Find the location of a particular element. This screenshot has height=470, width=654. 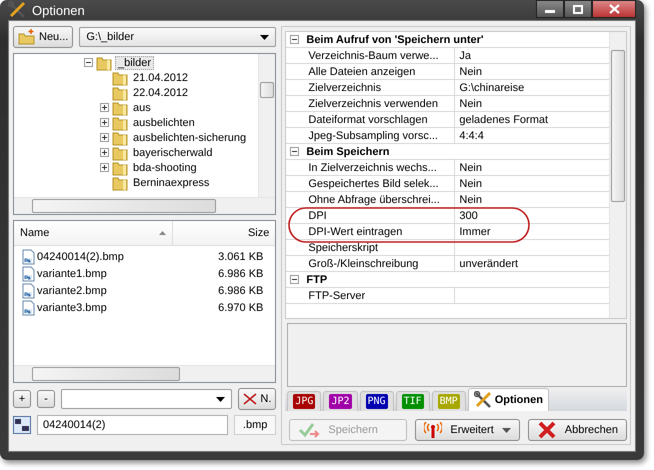

property-value: Immer is located at coordinates (475, 232).